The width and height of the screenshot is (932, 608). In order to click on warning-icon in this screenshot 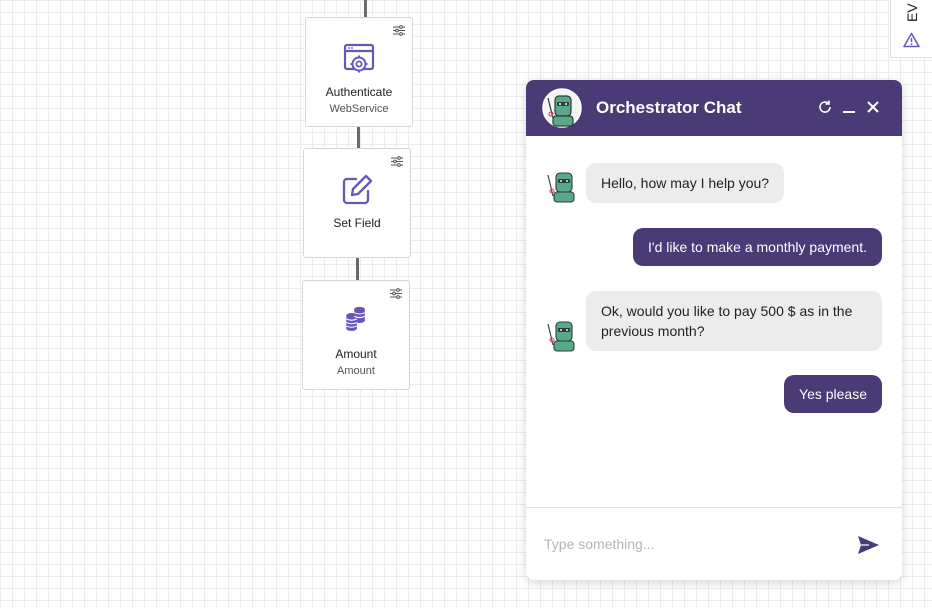, I will do `click(911, 40)`.